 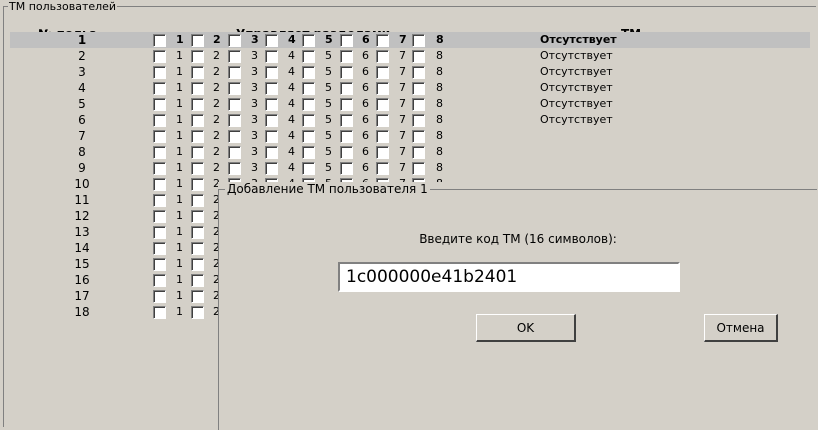 What do you see at coordinates (410, 88) in the screenshot?
I see `table-row: 4 1 2 3 4 5 6 7 8 Отсутствует` at bounding box center [410, 88].